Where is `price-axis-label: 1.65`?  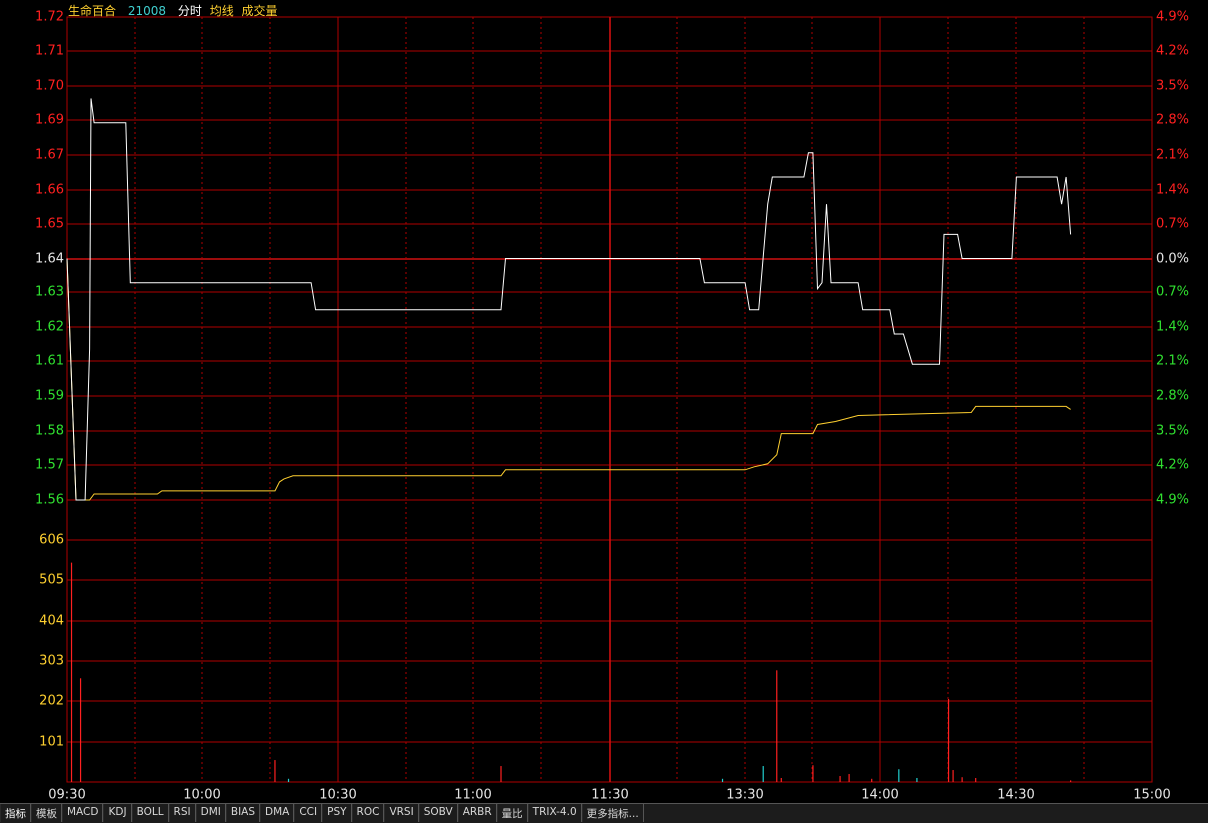 price-axis-label: 1.65 is located at coordinates (49, 224).